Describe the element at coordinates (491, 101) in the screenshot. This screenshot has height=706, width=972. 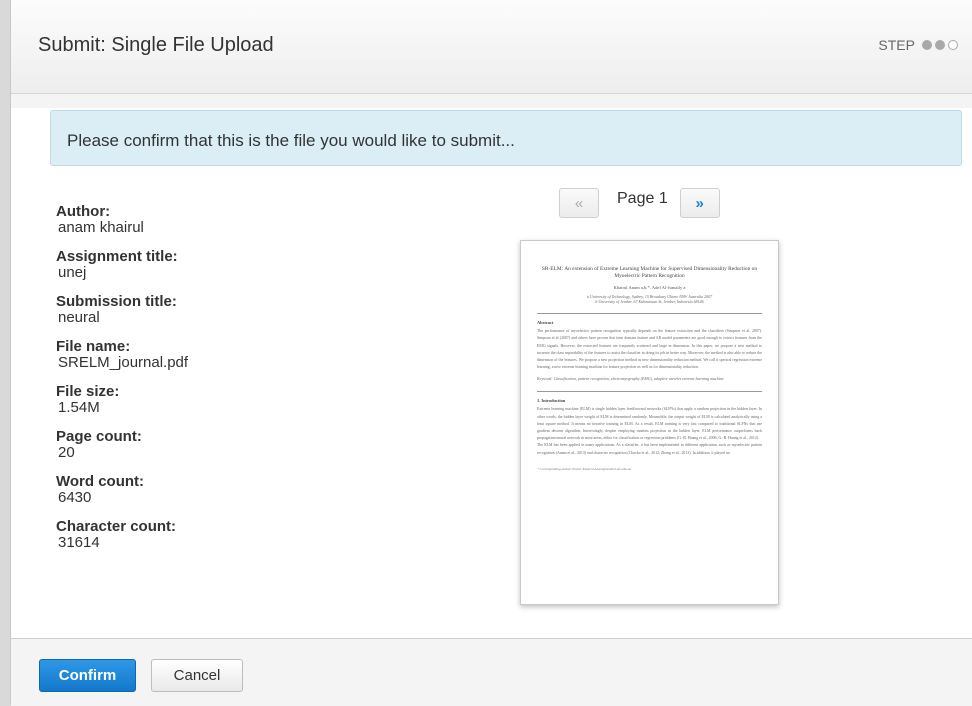
I see `header-divider-band` at that location.